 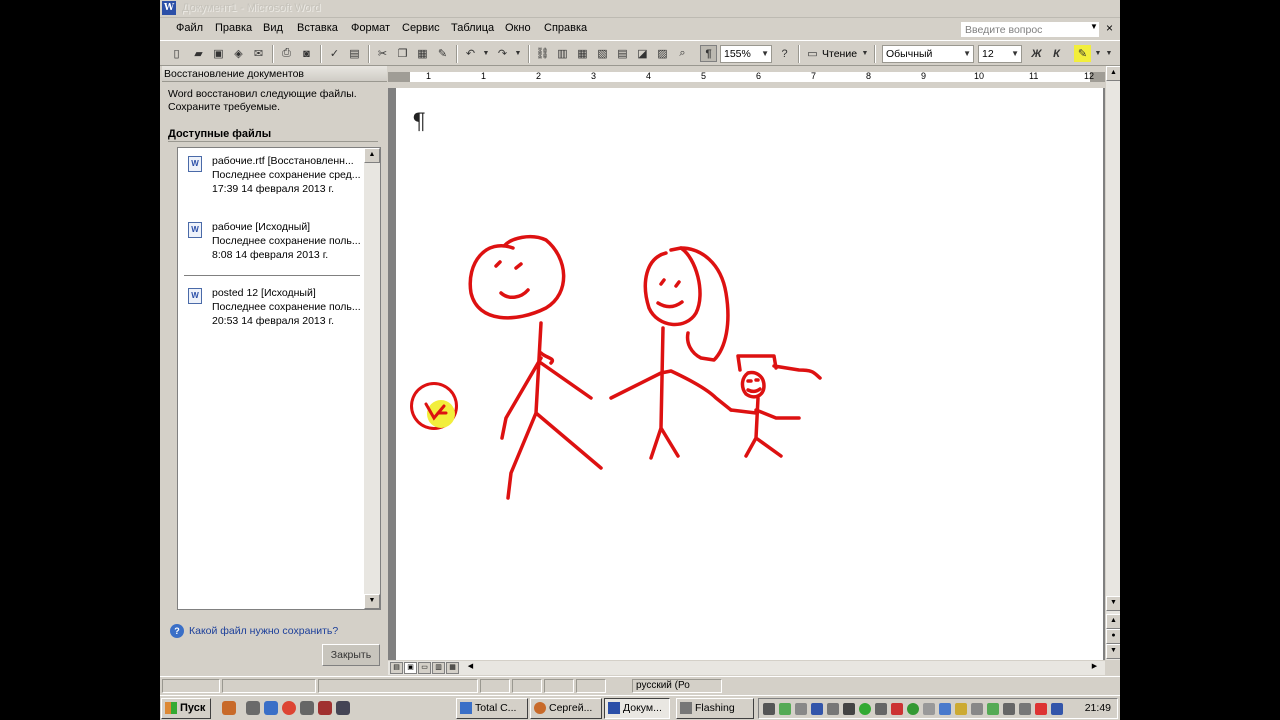 I want to click on zoom-combo: 155% ▼, so click(x=746, y=54).